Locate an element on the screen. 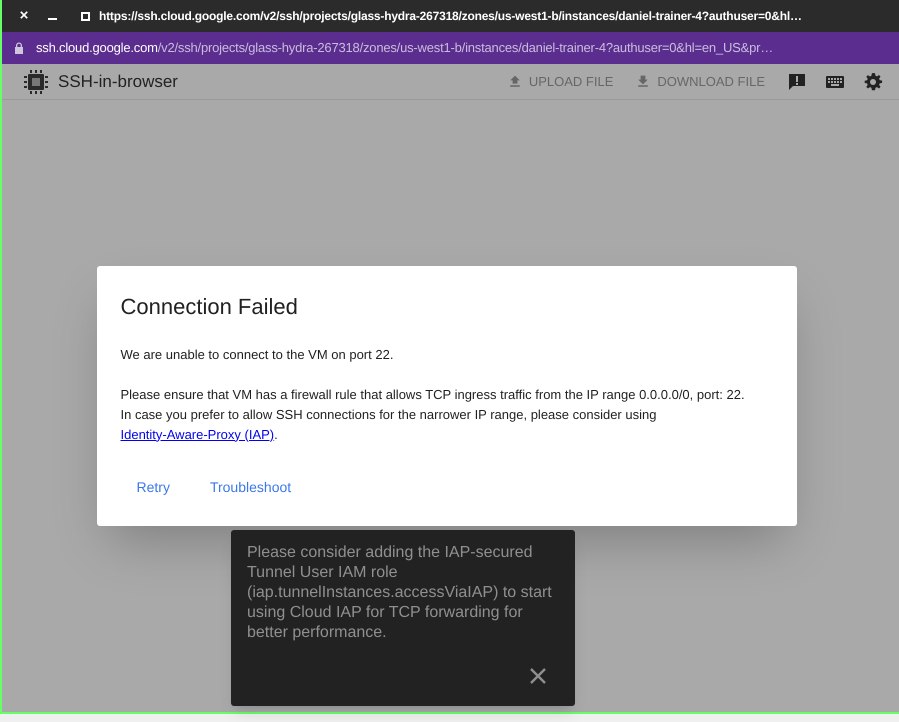 The height and width of the screenshot is (722, 899). dialog-message: We are unable to connect to the VM on port 22. is located at coordinates (257, 355).